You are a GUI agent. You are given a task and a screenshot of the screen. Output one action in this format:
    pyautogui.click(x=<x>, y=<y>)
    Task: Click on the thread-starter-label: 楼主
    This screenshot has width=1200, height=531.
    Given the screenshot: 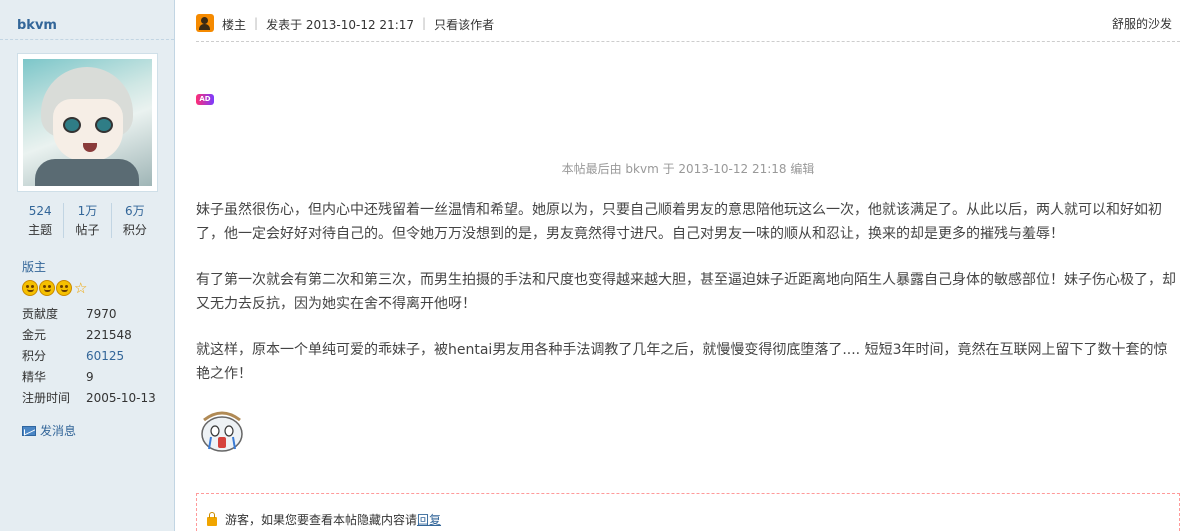 What is the action you would take?
    pyautogui.click(x=234, y=25)
    